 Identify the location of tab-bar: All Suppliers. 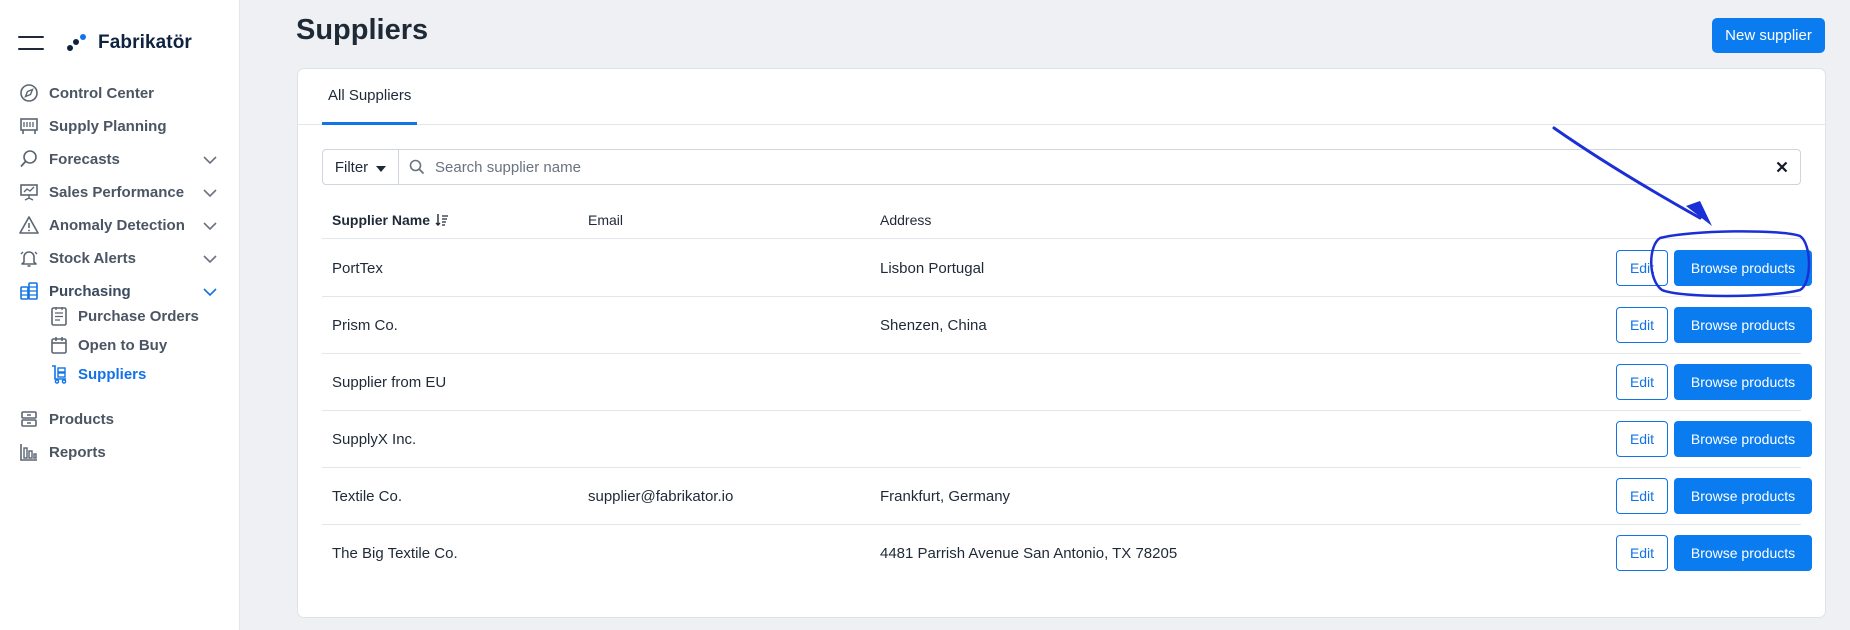
(1061, 97).